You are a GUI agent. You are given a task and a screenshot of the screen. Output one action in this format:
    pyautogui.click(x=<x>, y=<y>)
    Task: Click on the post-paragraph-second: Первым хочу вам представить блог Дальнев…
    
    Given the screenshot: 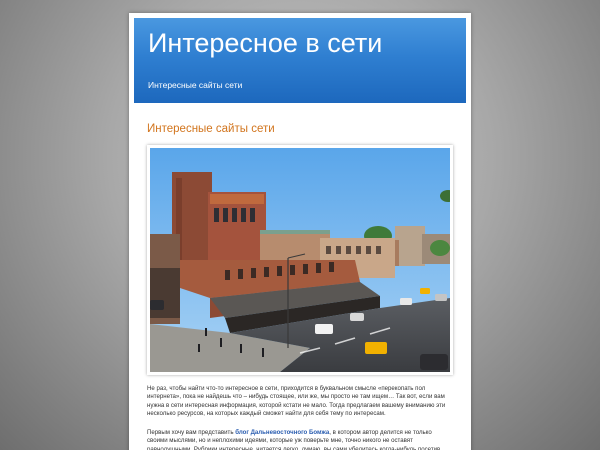 What is the action you would take?
    pyautogui.click(x=300, y=439)
    